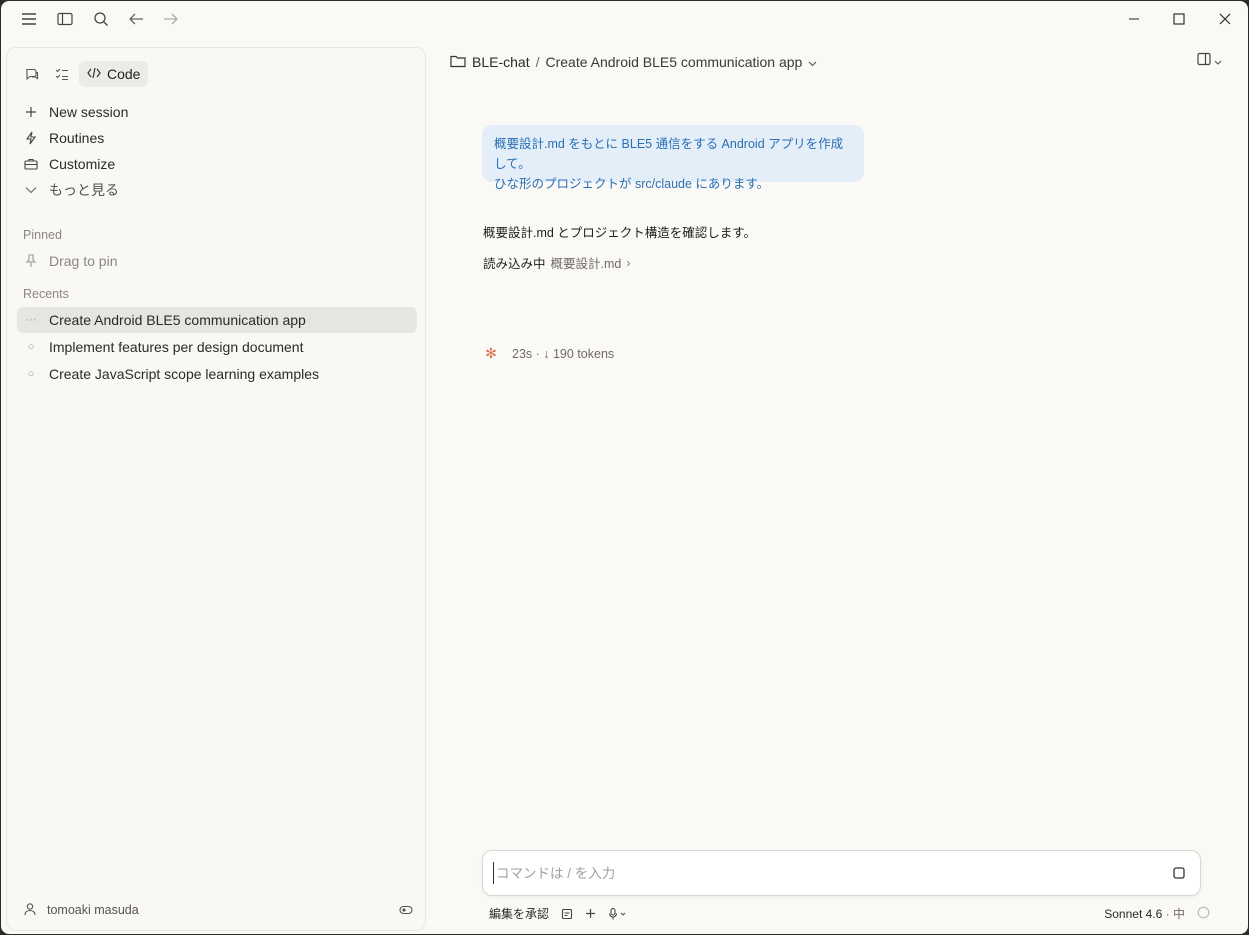 Image resolution: width=1249 pixels, height=935 pixels. Describe the element at coordinates (586, 264) in the screenshot. I see `tool-file-name: 概要設計.md` at that location.